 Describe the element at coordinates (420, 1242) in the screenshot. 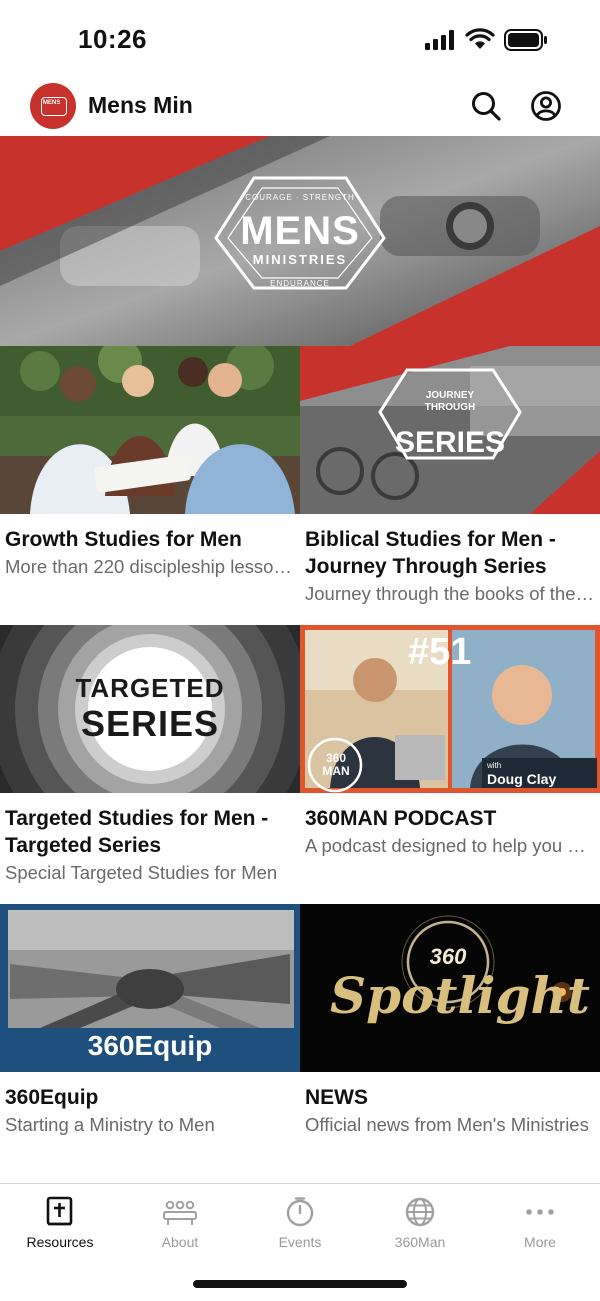

I see `tab-label: 360Man` at that location.